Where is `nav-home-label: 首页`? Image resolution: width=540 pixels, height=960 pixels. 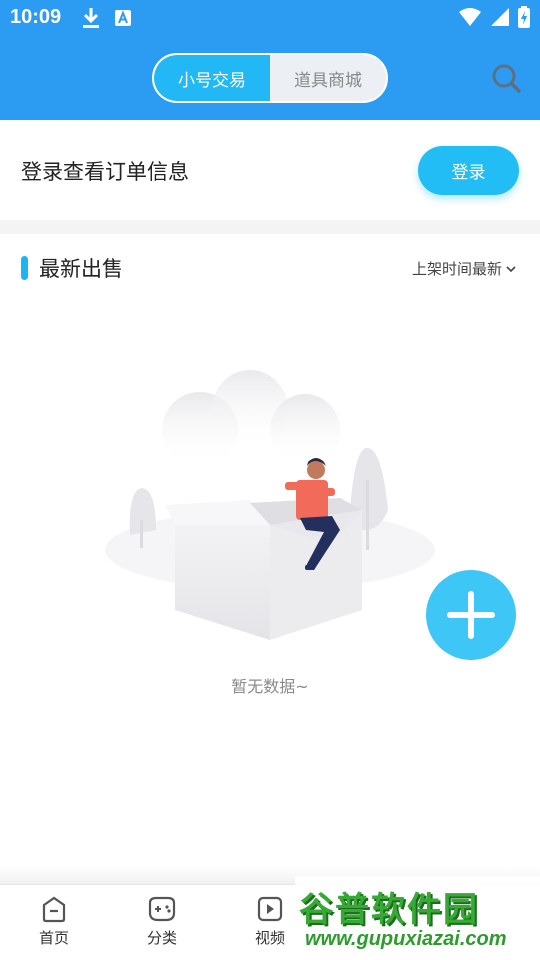 nav-home-label: 首页 is located at coordinates (53, 938).